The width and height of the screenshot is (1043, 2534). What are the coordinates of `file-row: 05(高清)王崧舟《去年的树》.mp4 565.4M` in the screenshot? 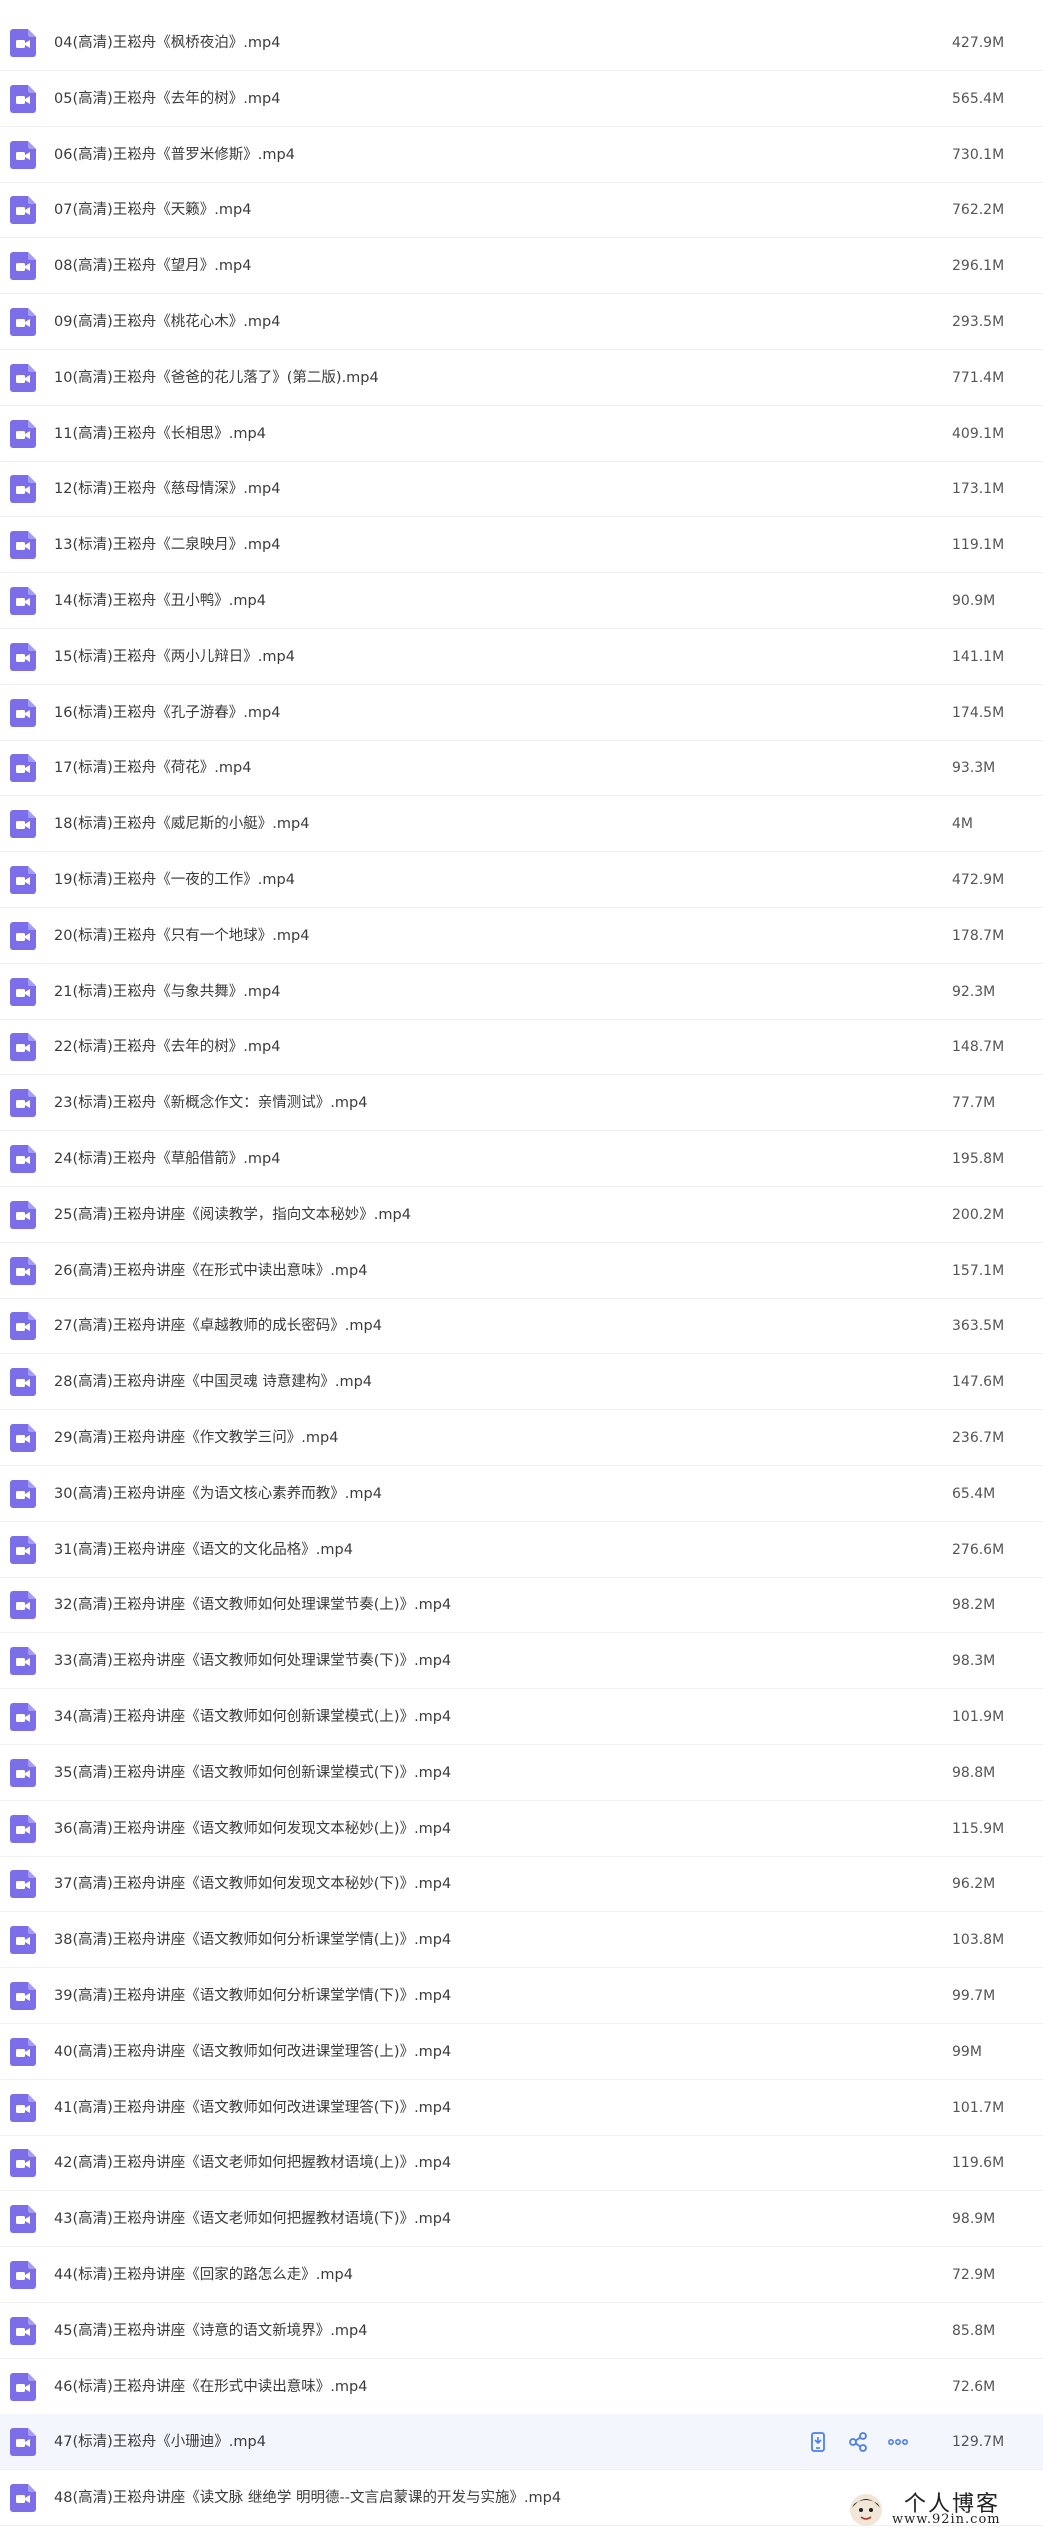 It's located at (521, 99).